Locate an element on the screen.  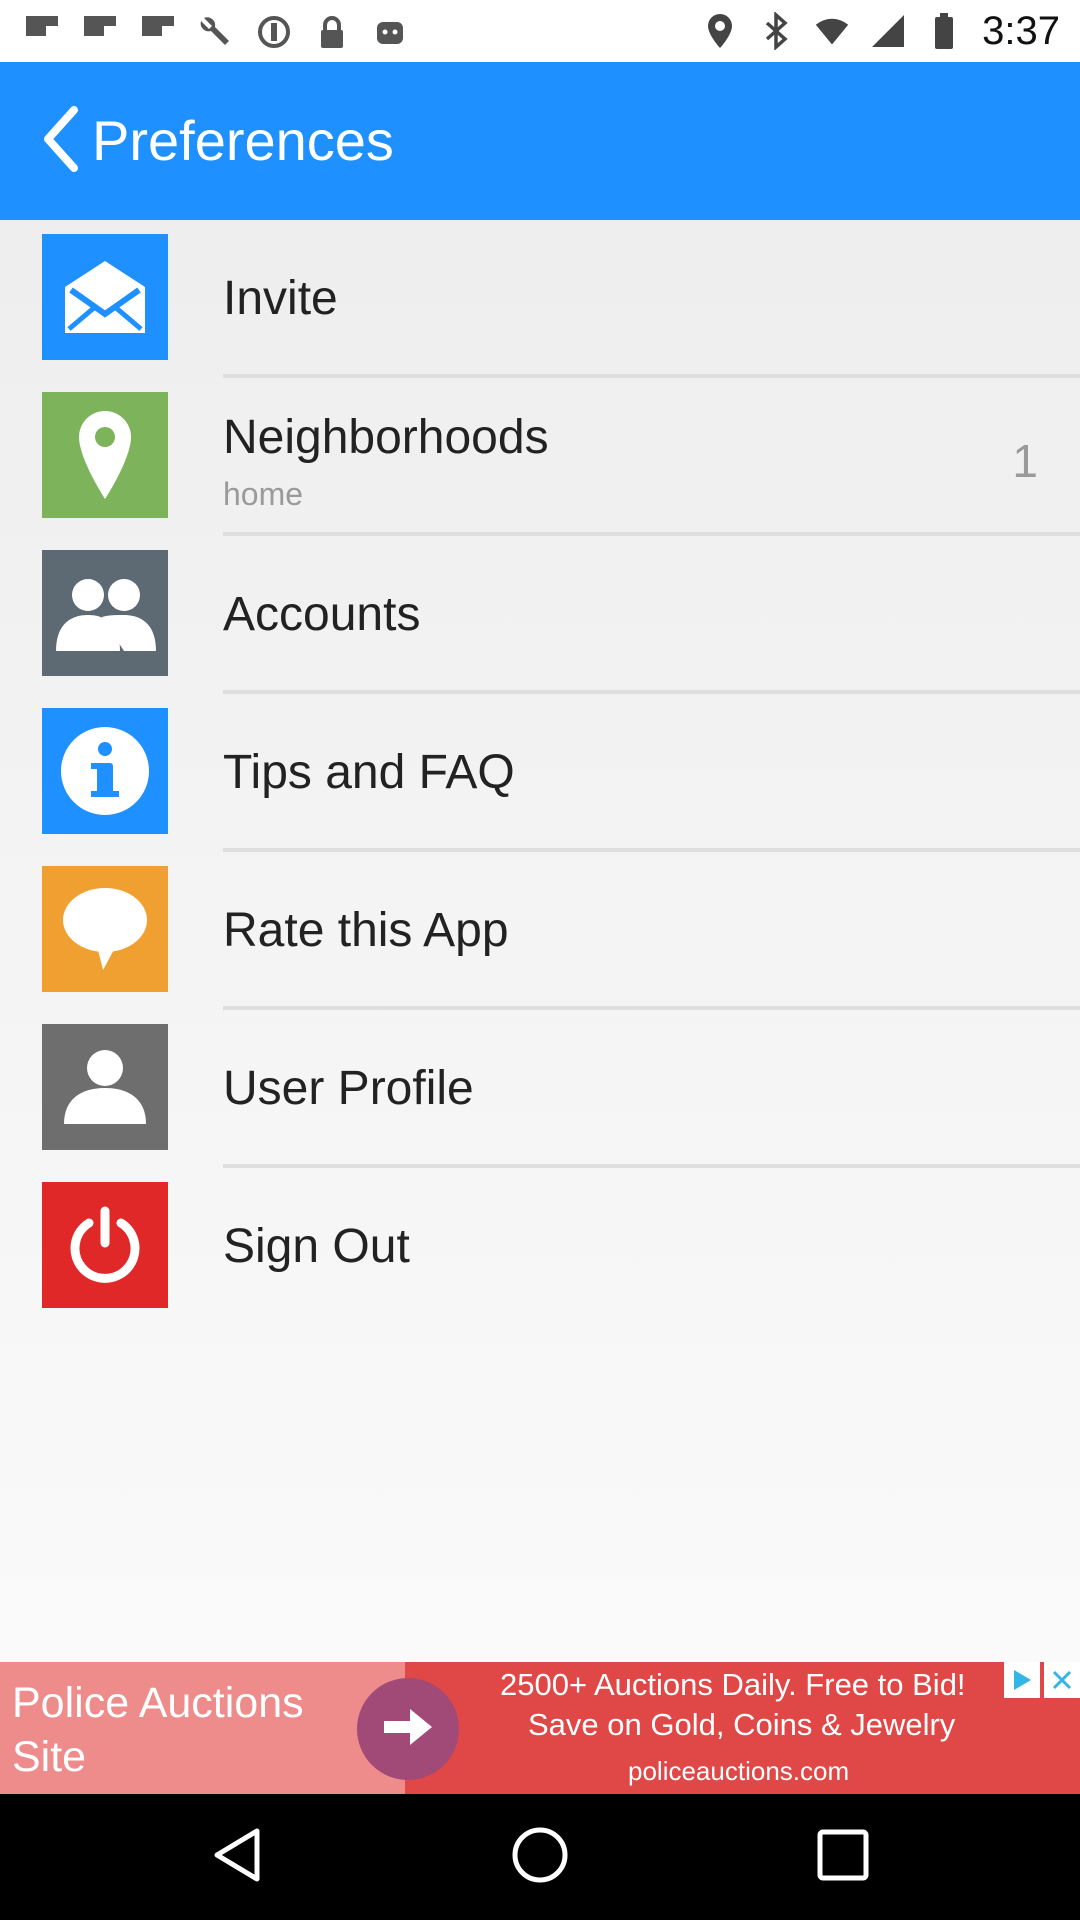
ad-subline: Save on Gold, Coins & Jewelry is located at coordinates (742, 1724).